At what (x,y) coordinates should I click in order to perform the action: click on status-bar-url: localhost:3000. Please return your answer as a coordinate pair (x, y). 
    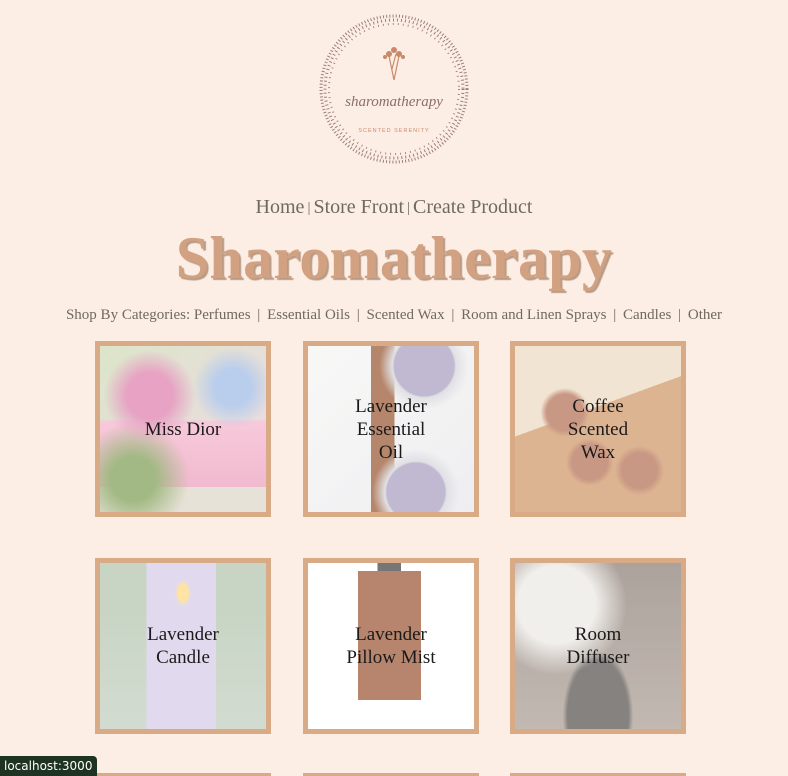
    Looking at the image, I should click on (49, 766).